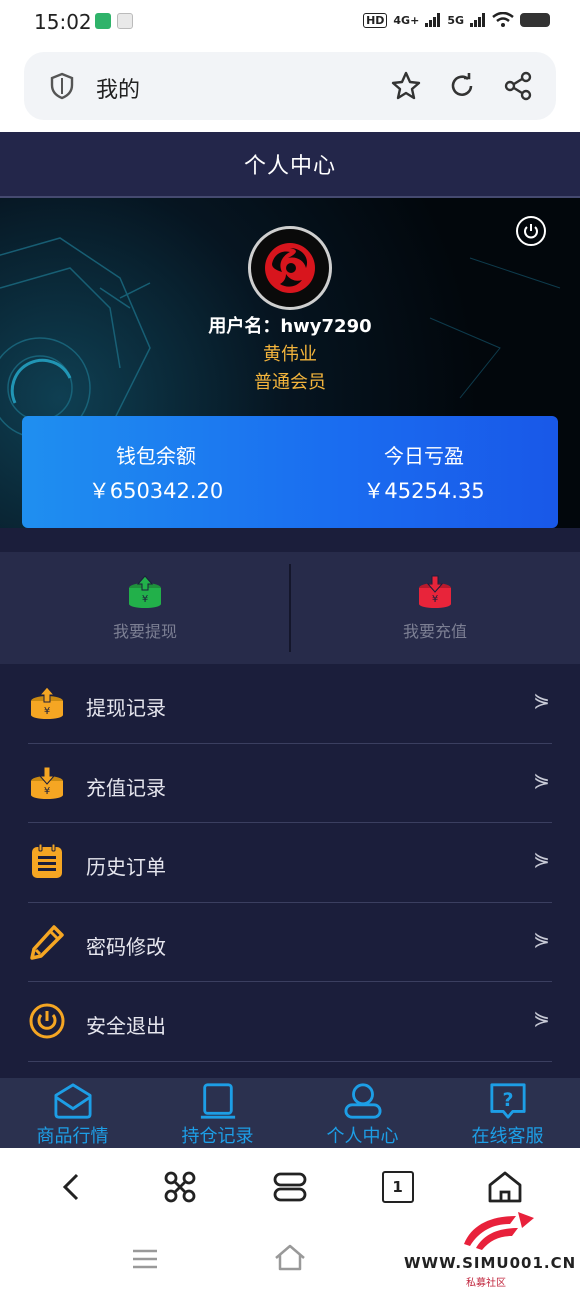  I want to click on battery-icon, so click(535, 20).